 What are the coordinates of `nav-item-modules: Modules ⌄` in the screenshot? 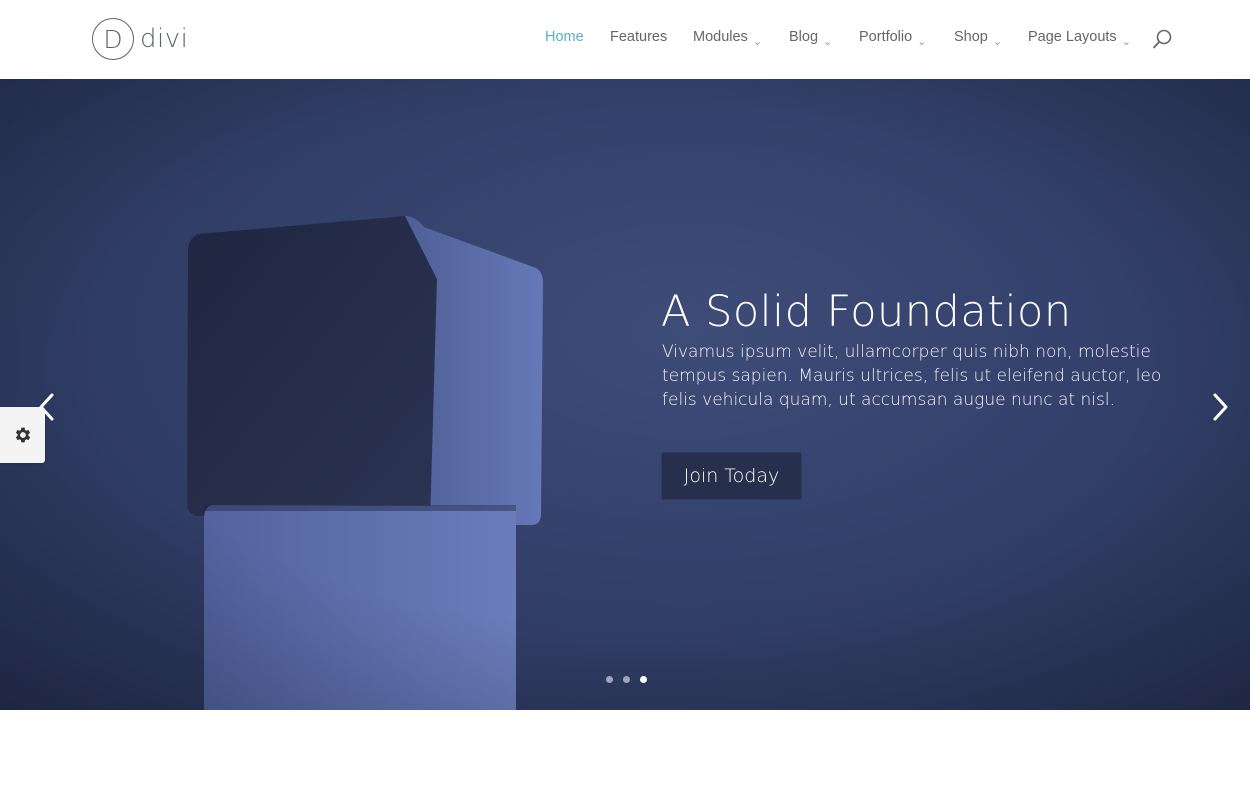 It's located at (728, 38).